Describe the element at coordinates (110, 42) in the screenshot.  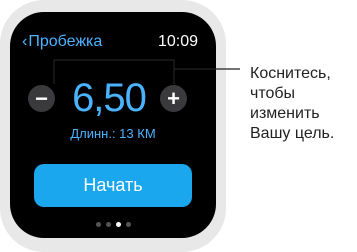
I see `header: ‹ Пробежка 10:09` at that location.